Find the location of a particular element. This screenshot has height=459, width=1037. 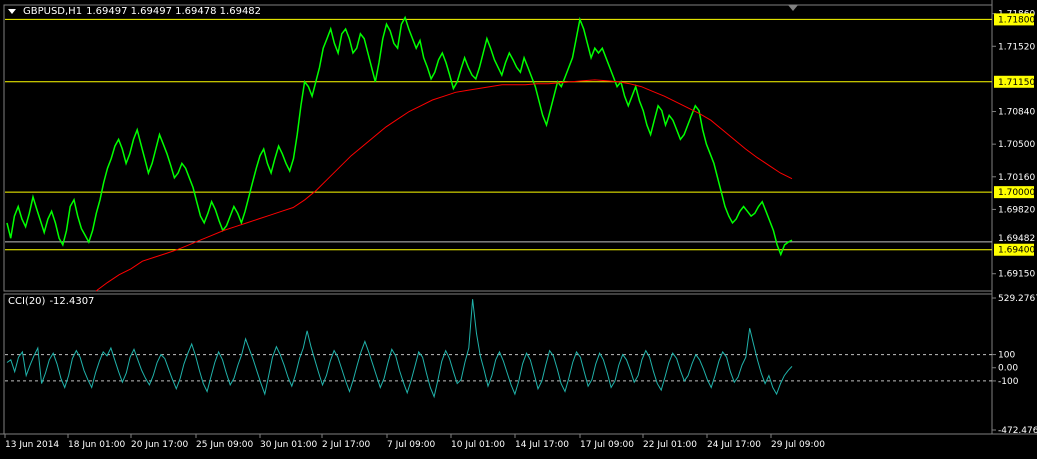

current-price-label: 1.69482 is located at coordinates (1016, 239).